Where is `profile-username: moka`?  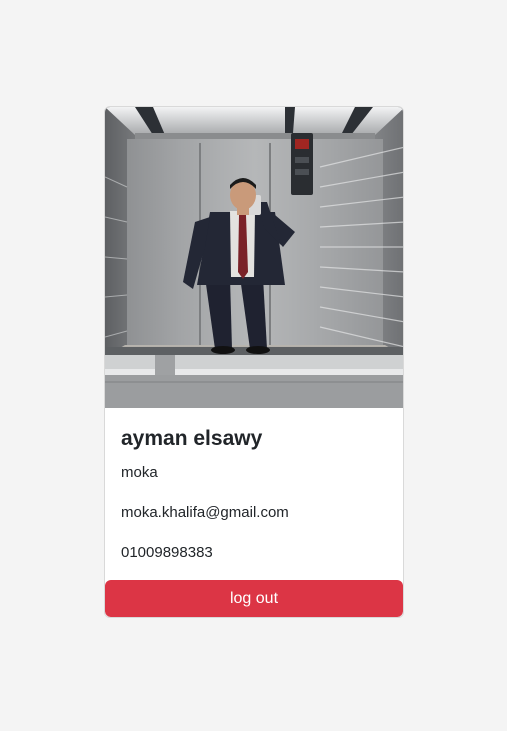
profile-username: moka is located at coordinates (139, 472).